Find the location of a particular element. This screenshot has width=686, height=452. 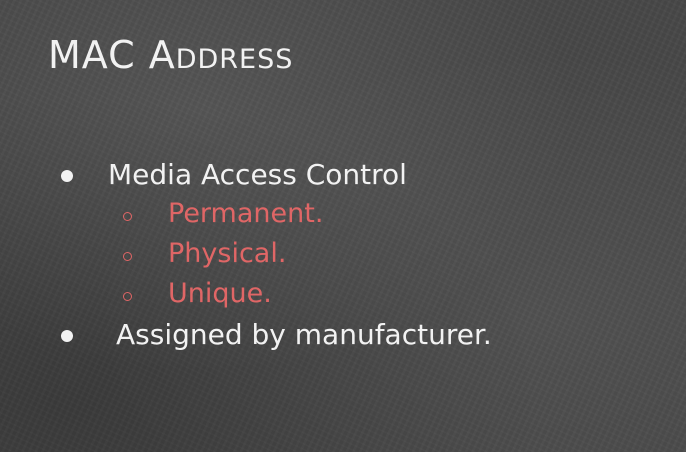

sub-item-text: Permanent. is located at coordinates (246, 213).